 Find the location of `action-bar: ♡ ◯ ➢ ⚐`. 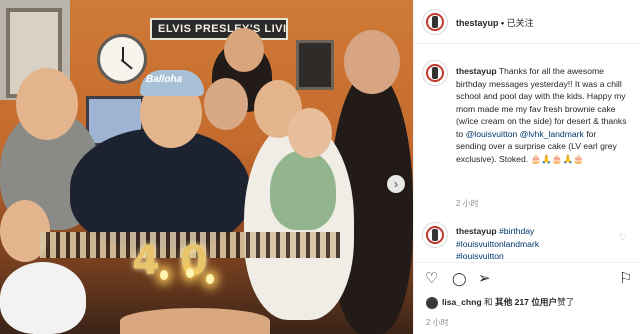

action-bar: ♡ ◯ ➢ ⚐ is located at coordinates (527, 277).